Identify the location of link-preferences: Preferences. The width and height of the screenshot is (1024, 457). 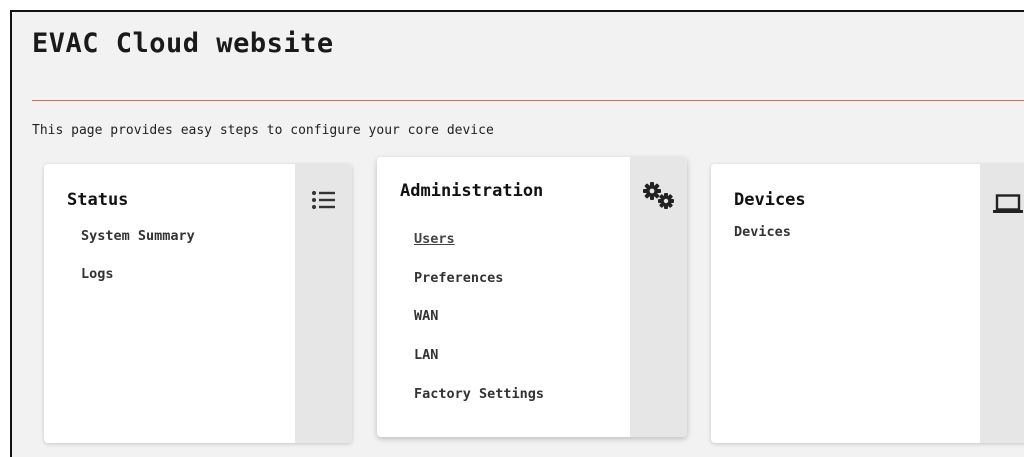
(458, 278).